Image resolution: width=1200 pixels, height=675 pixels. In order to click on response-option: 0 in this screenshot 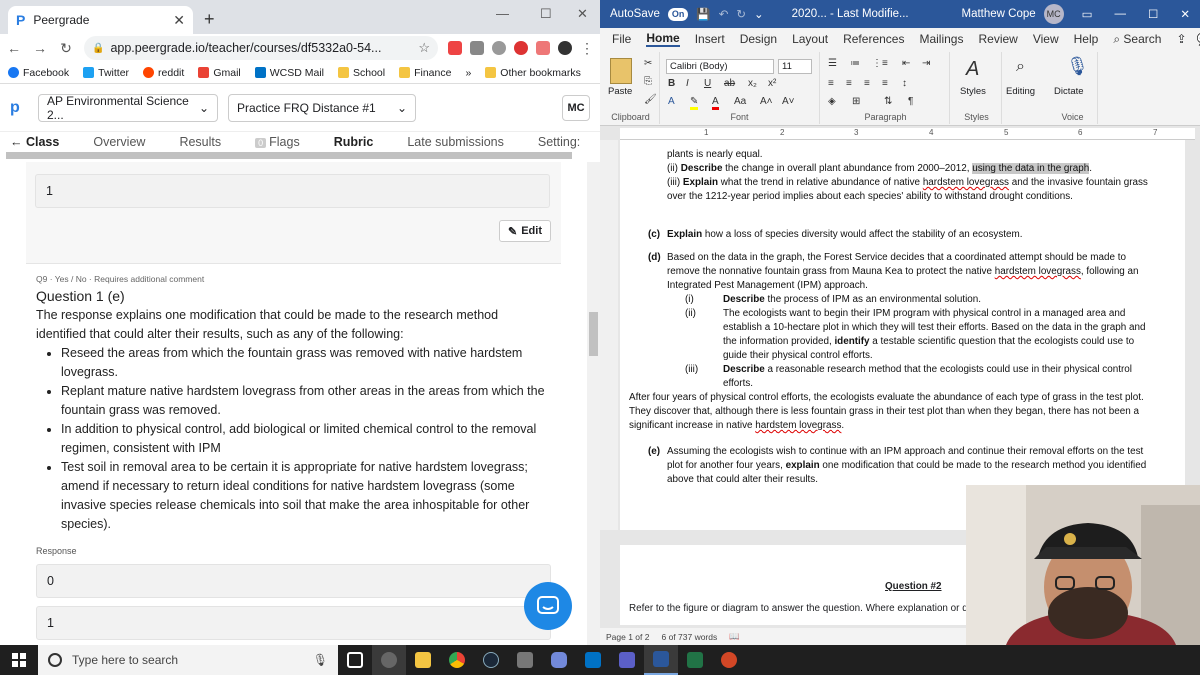, I will do `click(293, 581)`.